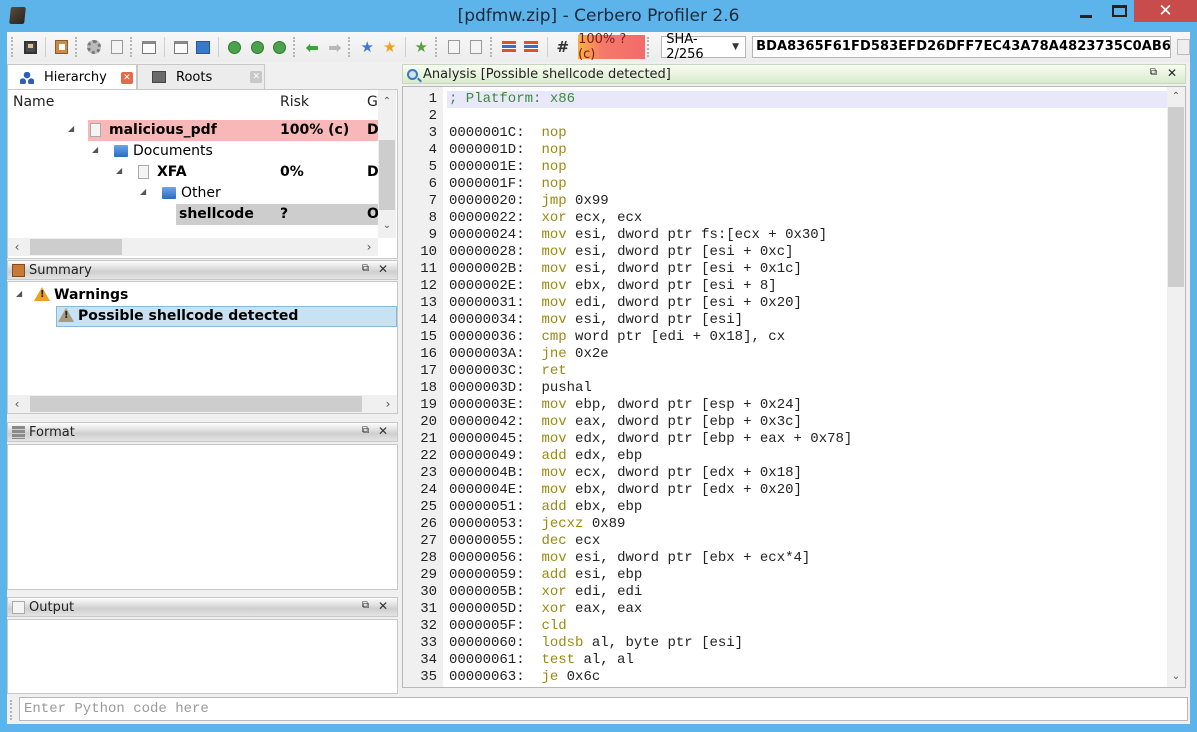 The image size is (1197, 732). Describe the element at coordinates (30, 47) in the screenshot. I see `save-button` at that location.